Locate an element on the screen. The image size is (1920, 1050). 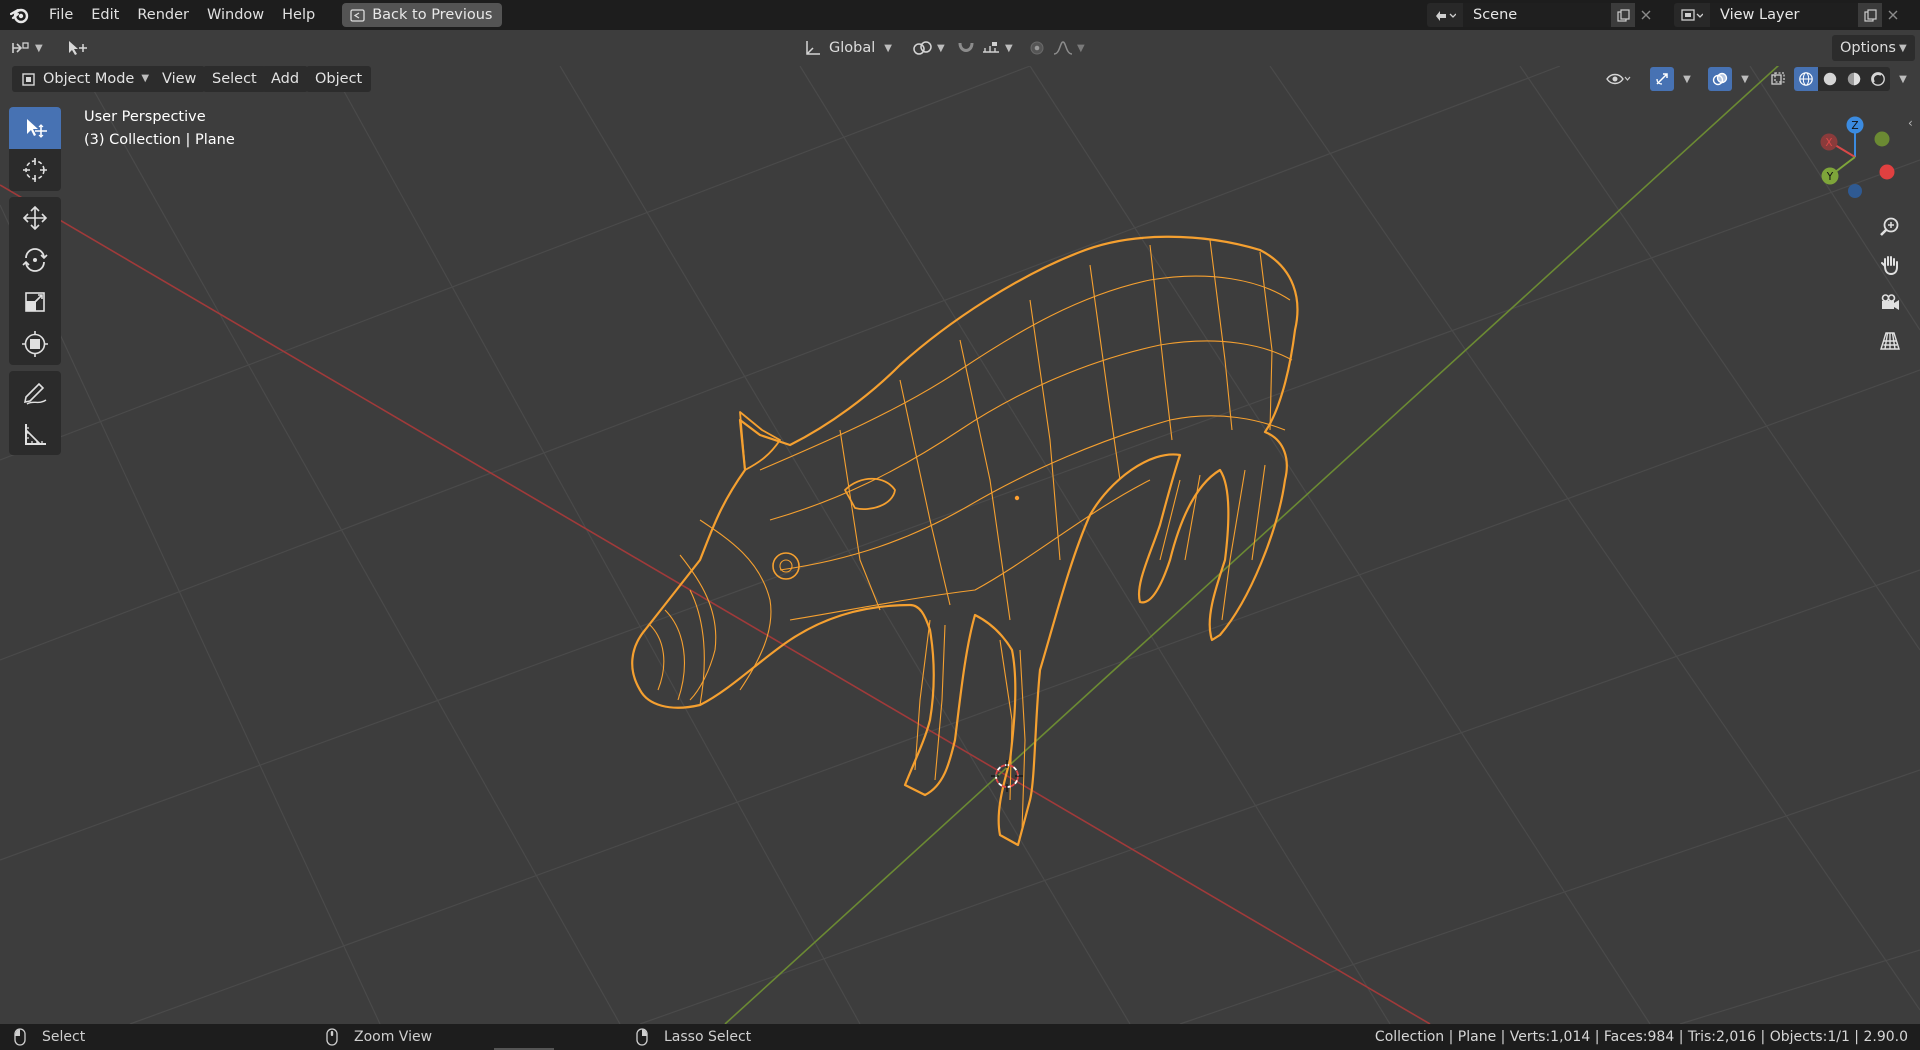
view-layer-new-icon is located at coordinates (1870, 15).